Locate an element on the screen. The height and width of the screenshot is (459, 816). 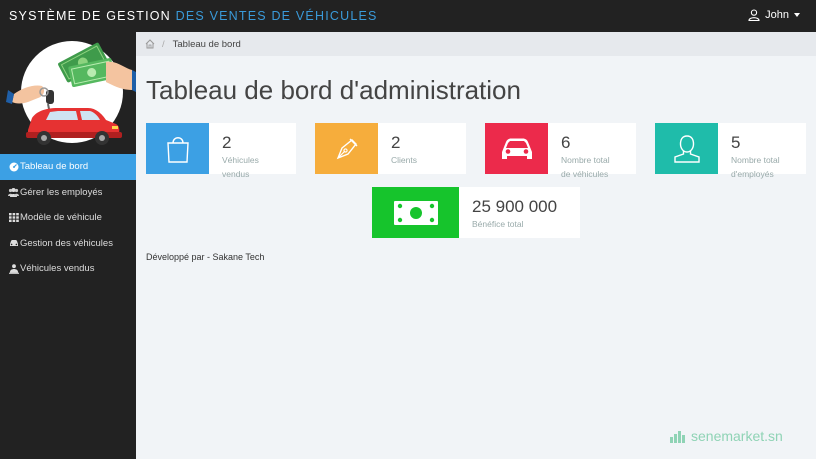
stat-card-clients: 2 Clients is located at coordinates (390, 148).